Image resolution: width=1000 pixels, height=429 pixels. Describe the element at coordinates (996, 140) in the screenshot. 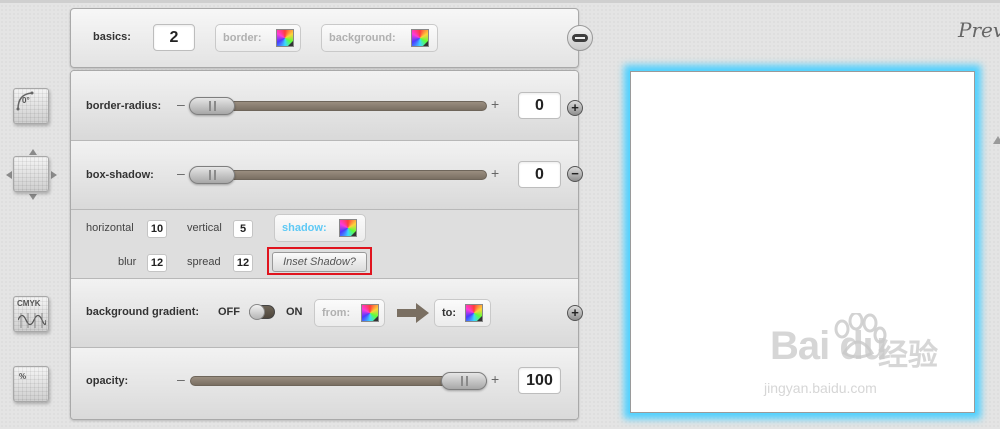

I see `caret-up-icon` at that location.